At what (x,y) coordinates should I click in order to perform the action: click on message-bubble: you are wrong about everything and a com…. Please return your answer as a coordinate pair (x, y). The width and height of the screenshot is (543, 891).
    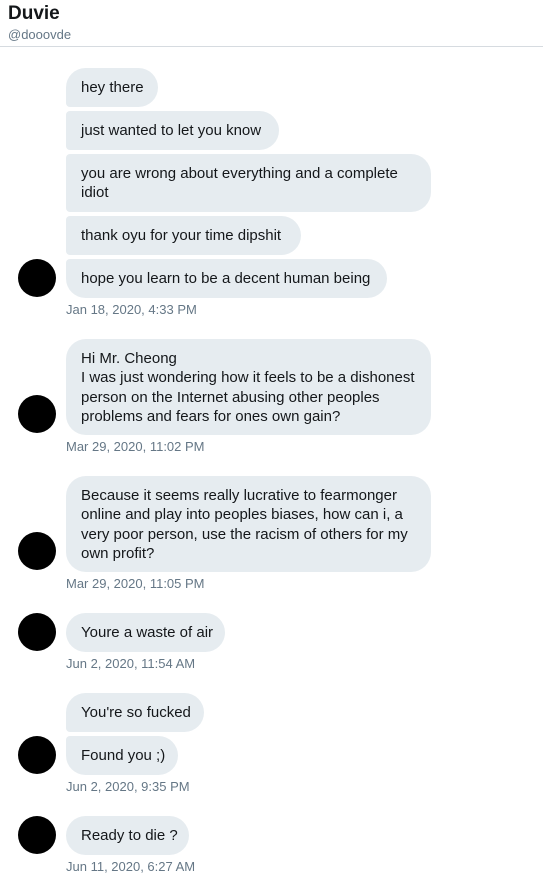
    Looking at the image, I should click on (248, 183).